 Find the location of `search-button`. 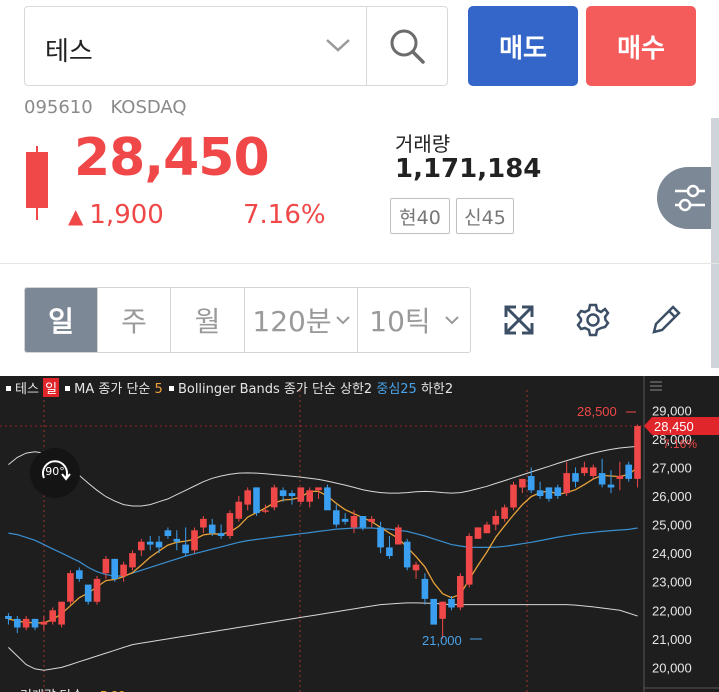

search-button is located at coordinates (407, 46).